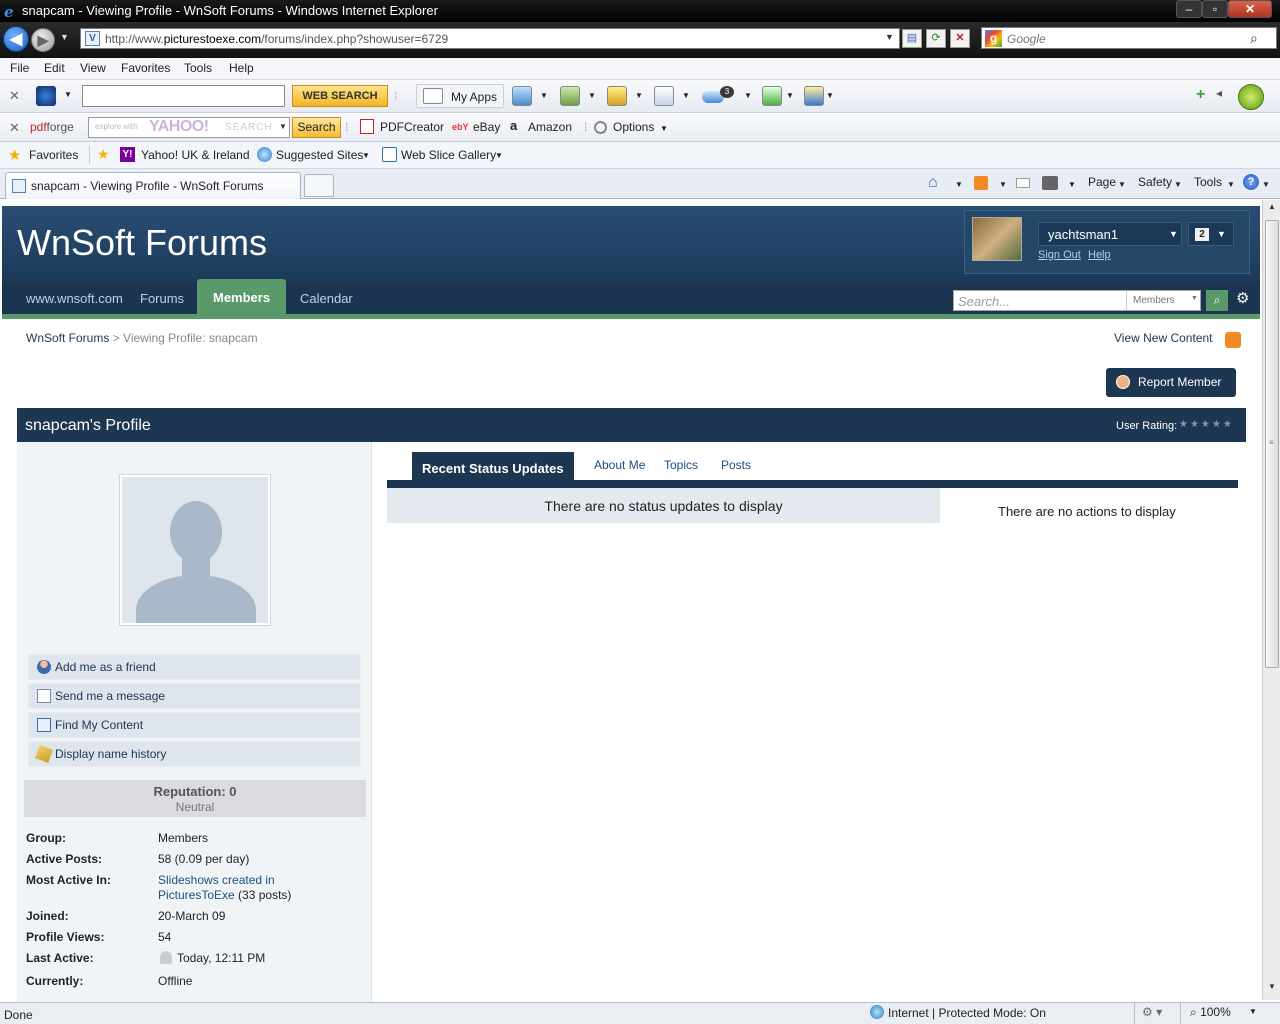 The width and height of the screenshot is (1280, 1024). Describe the element at coordinates (142, 243) in the screenshot. I see `site-title: WnSoft Forums` at that location.